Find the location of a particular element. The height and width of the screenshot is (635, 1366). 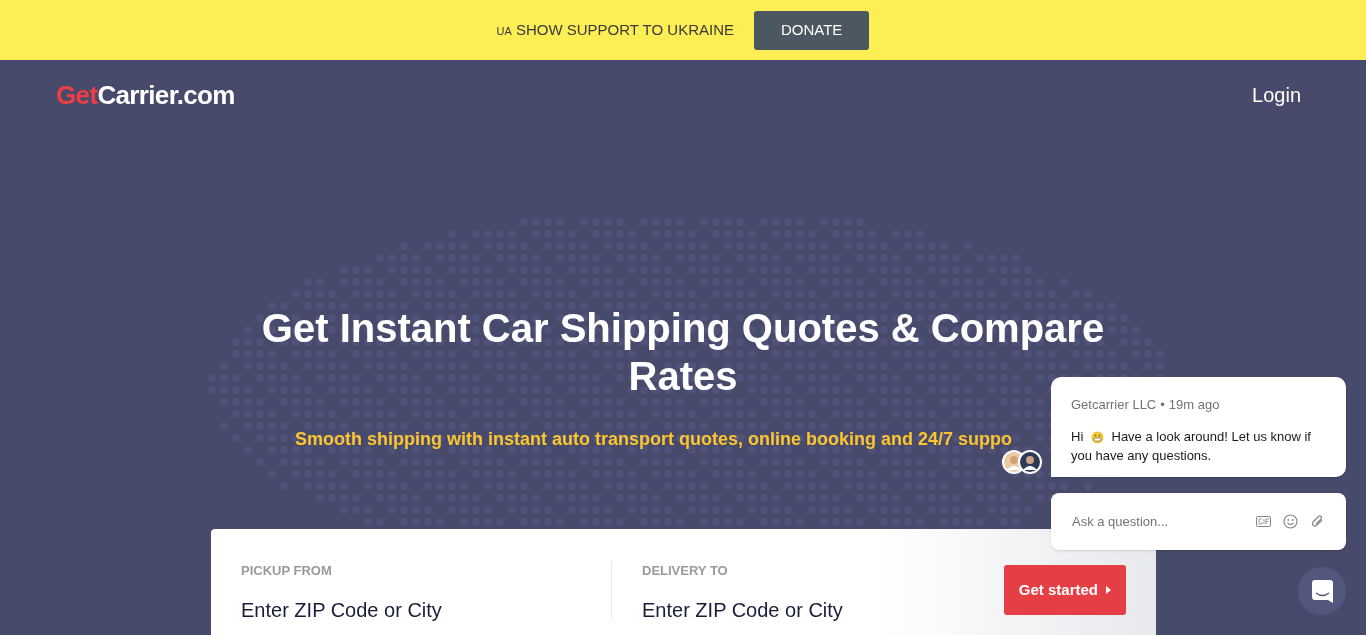

gif-icon is located at coordinates (1263, 521).